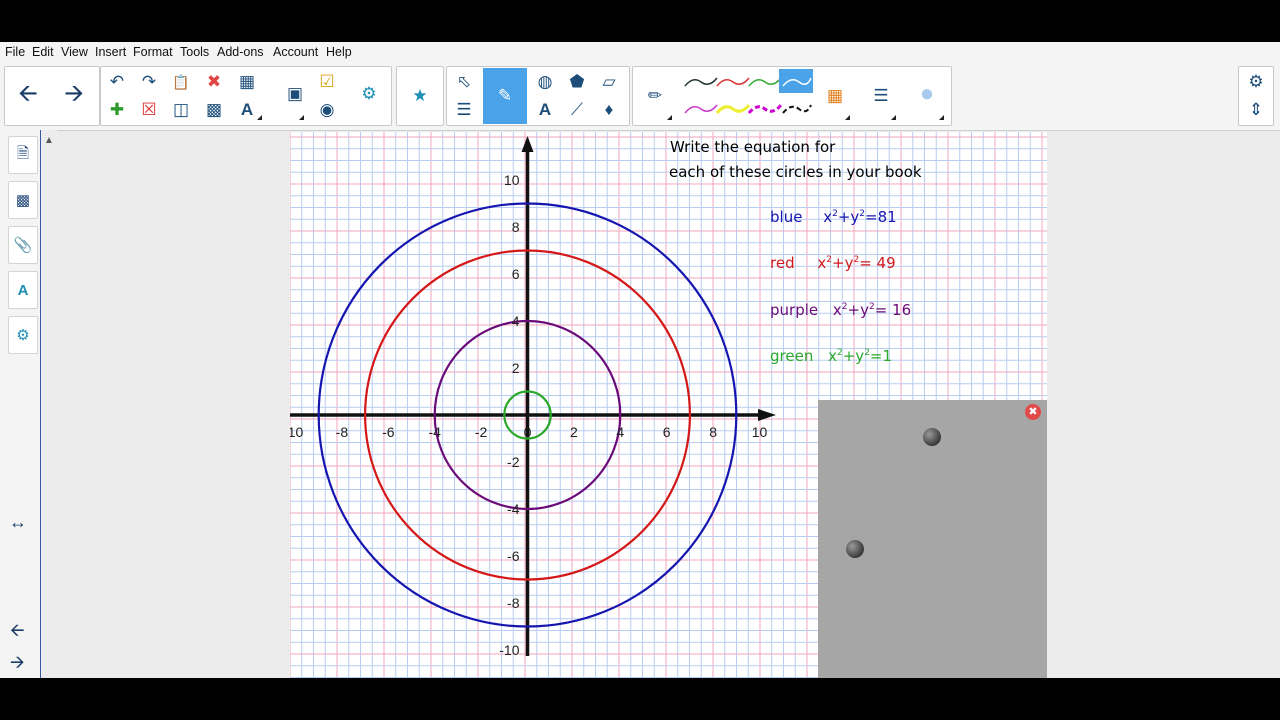 Image resolution: width=1280 pixels, height=720 pixels. Describe the element at coordinates (117, 110) in the screenshot. I see `new-page-icon: ✚` at that location.